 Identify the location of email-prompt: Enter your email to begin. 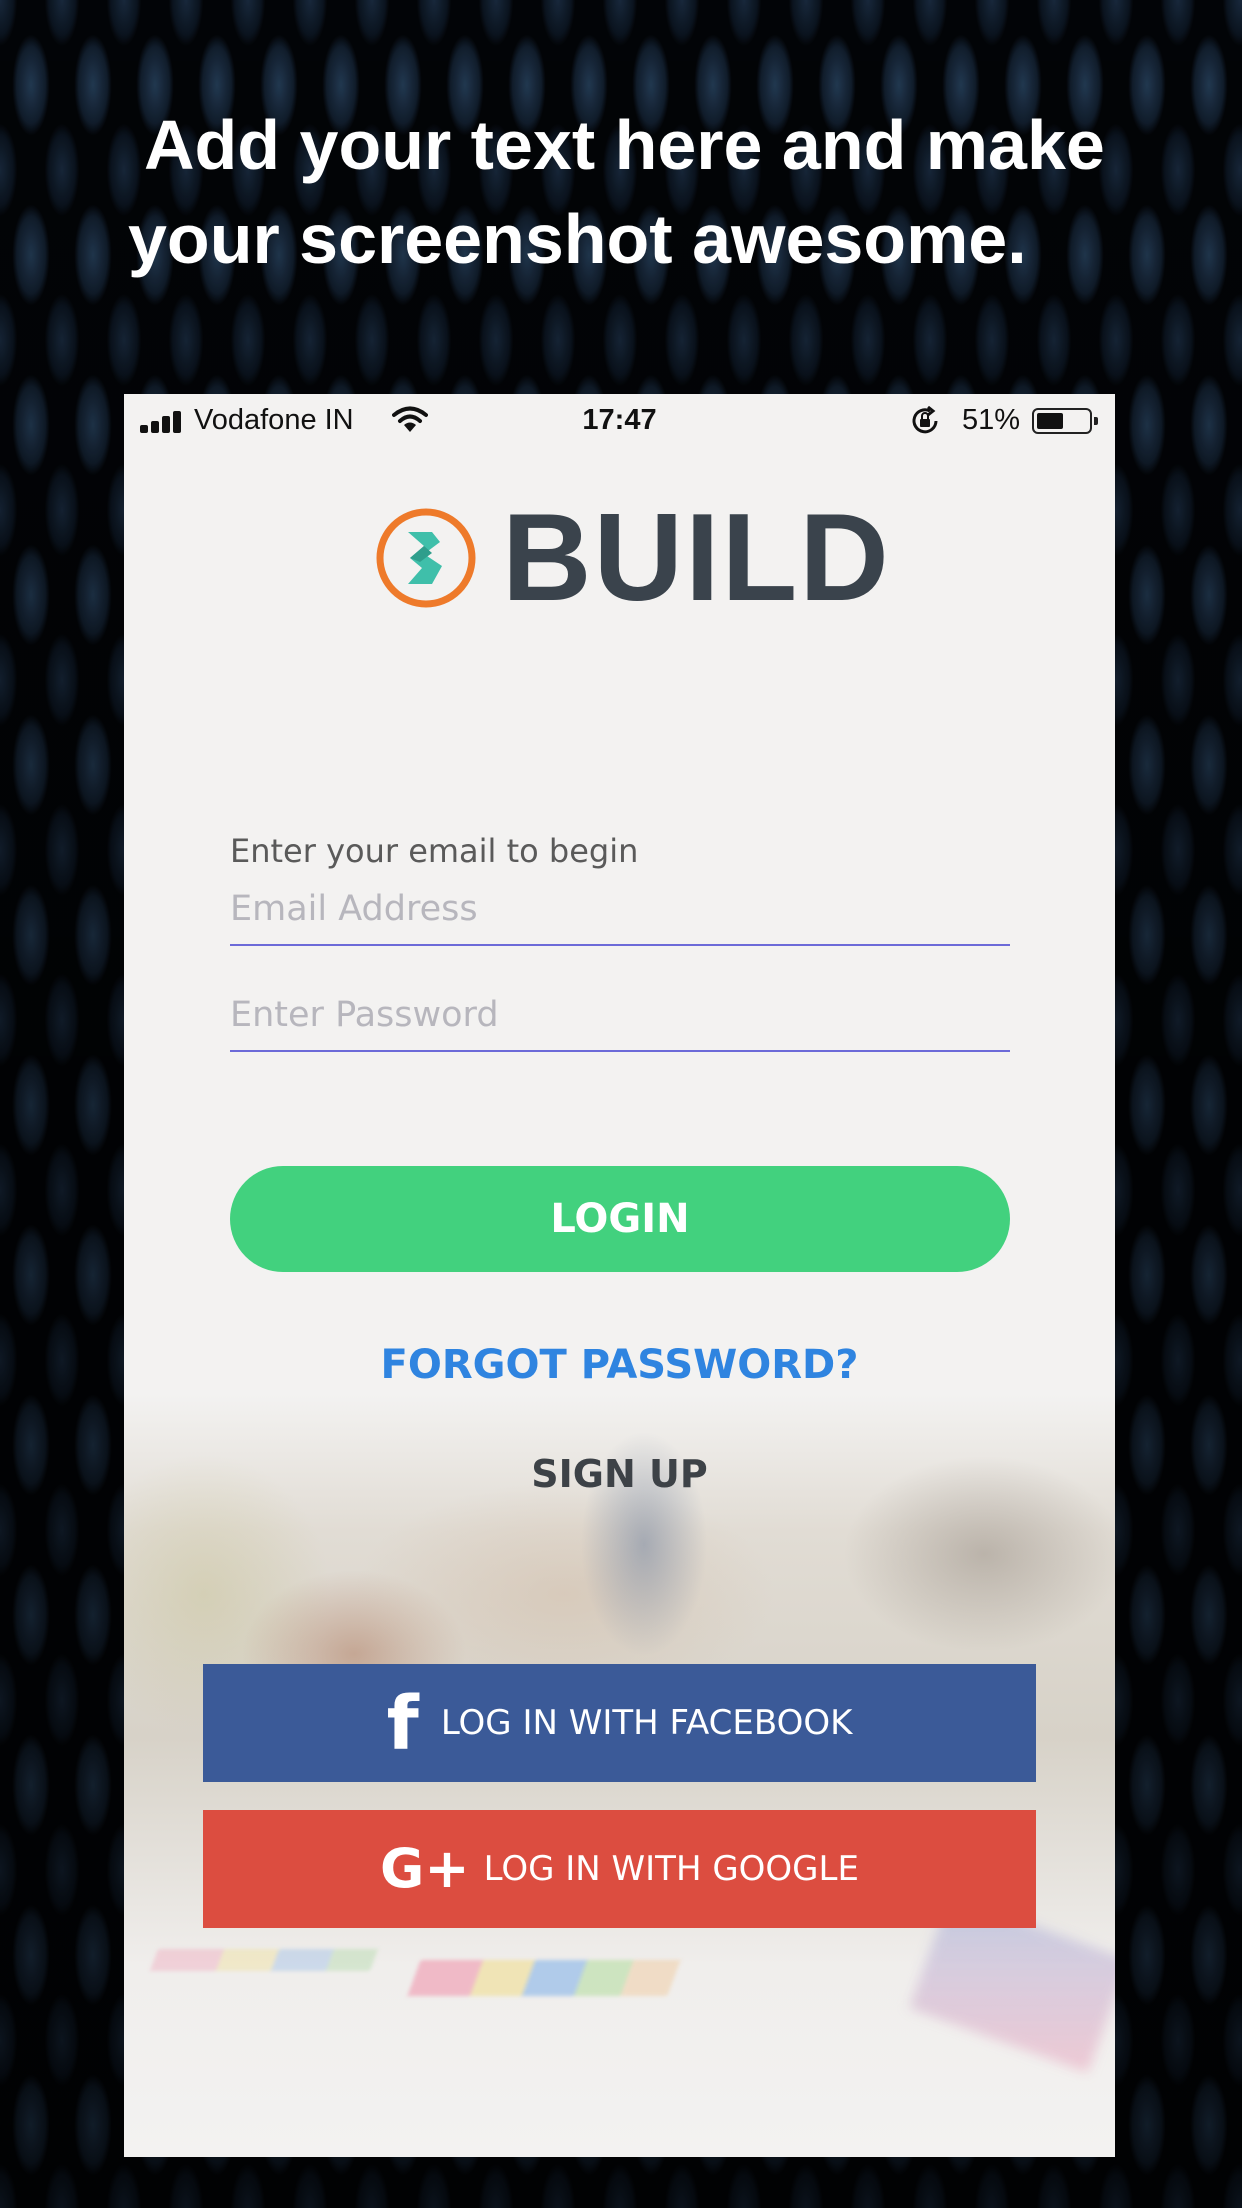
(434, 851).